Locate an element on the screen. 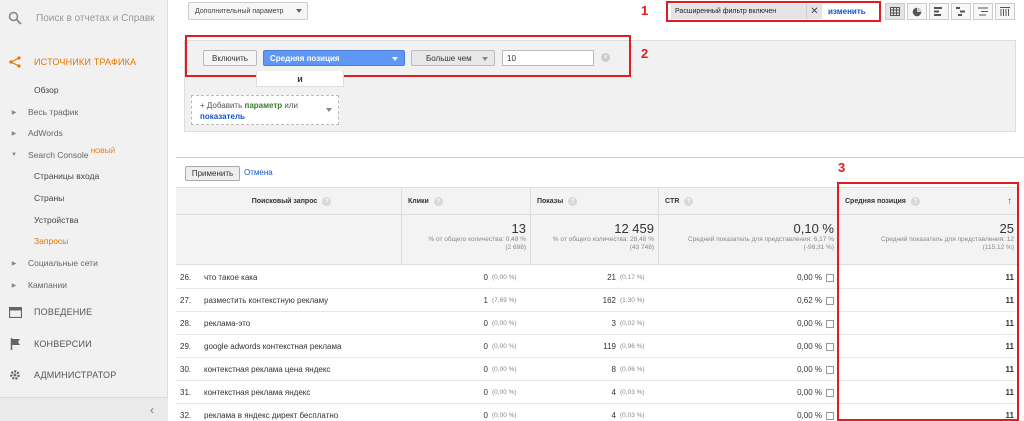 The height and width of the screenshot is (421, 1024). column-header-ctr: CTR? is located at coordinates (748, 201).